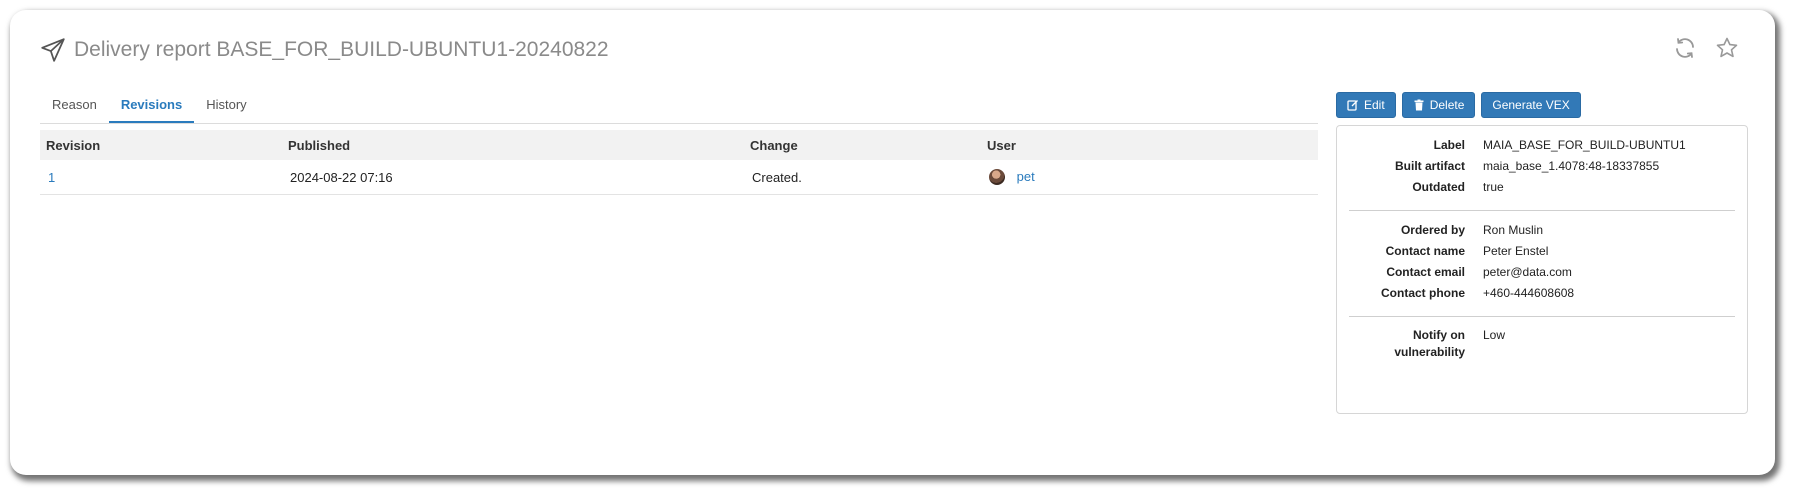  Describe the element at coordinates (1706, 48) in the screenshot. I see `header-actions` at that location.